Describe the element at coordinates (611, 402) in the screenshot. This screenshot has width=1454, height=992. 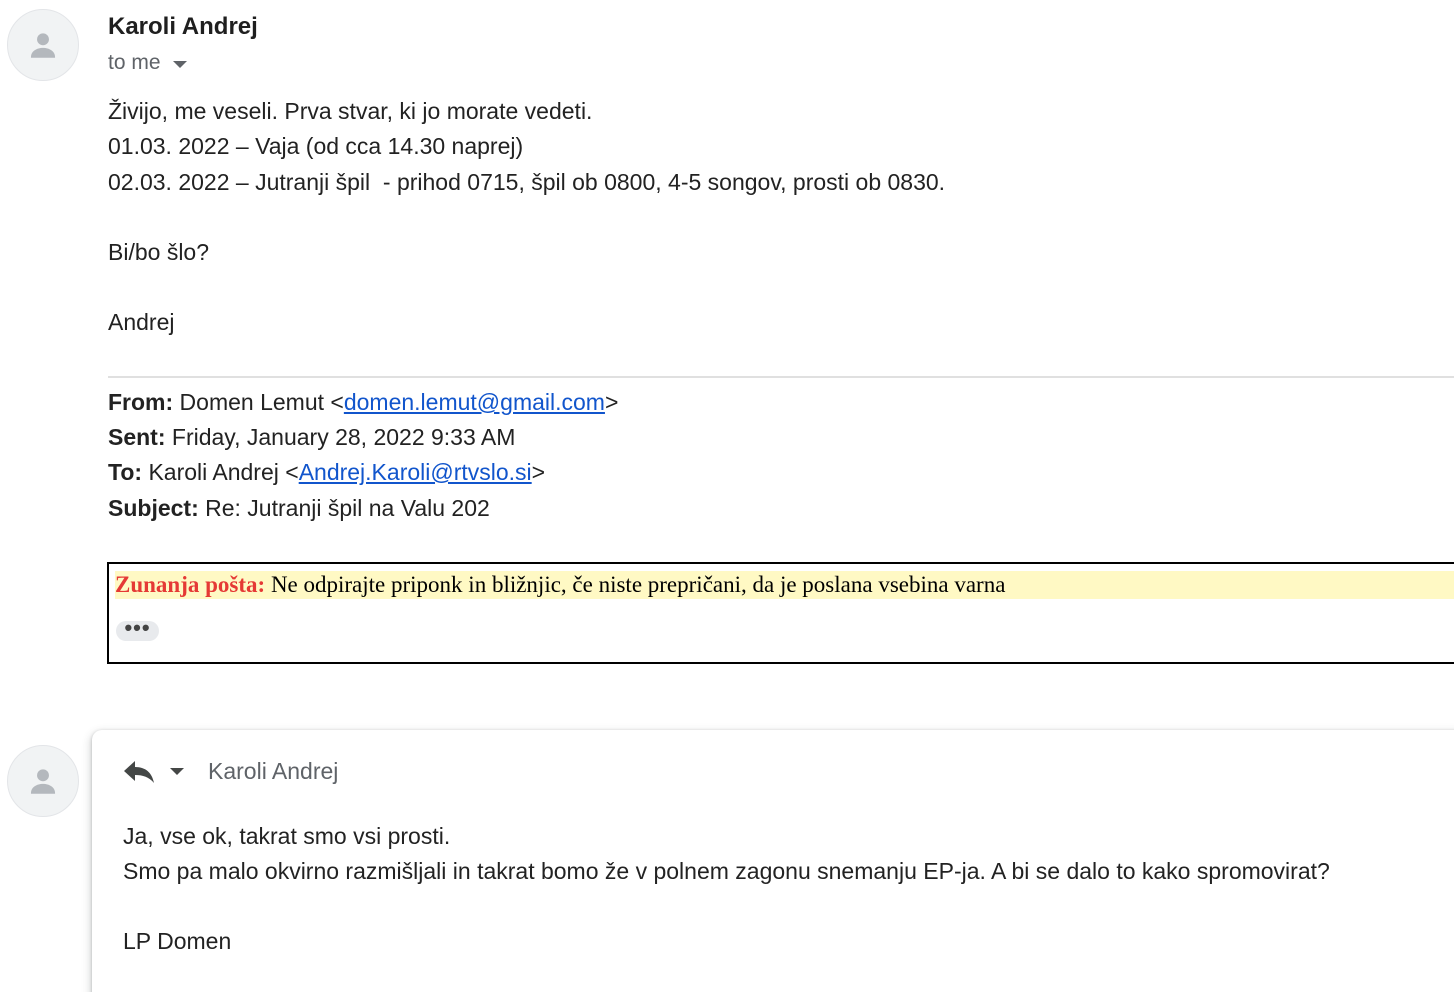
I see `from-close: >` at that location.